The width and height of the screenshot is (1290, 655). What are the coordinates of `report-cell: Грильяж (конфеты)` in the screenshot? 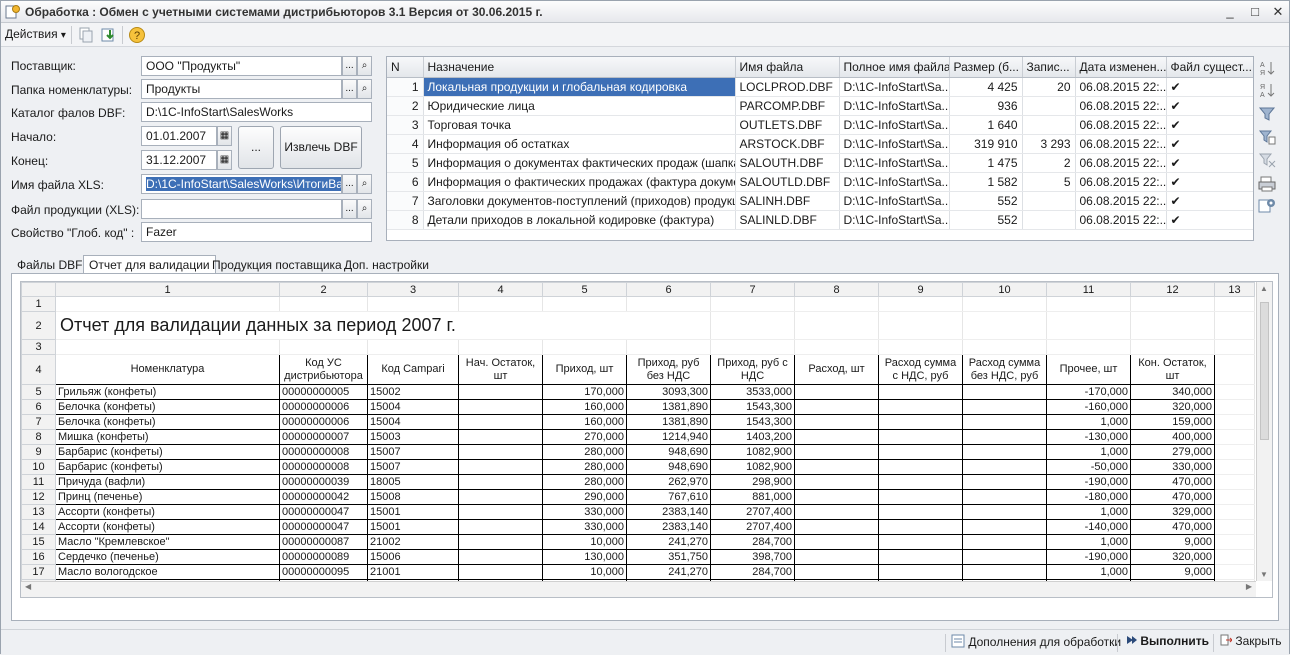 It's located at (167, 392).